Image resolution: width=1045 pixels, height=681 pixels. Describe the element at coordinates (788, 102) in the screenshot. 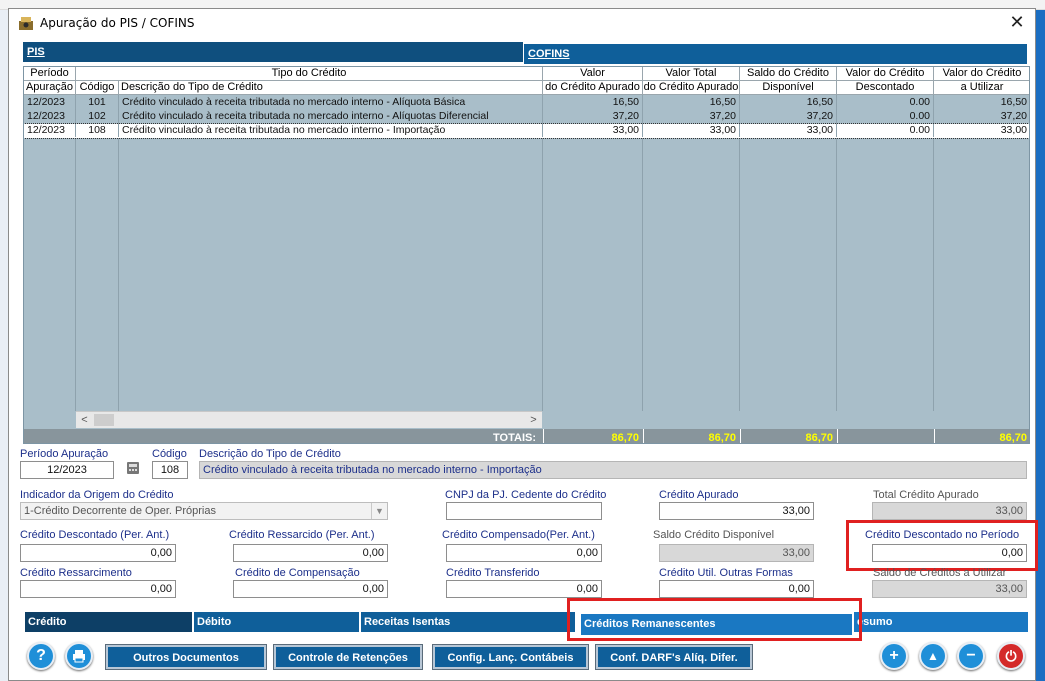

I see `cell-saldo: 16,50` at that location.